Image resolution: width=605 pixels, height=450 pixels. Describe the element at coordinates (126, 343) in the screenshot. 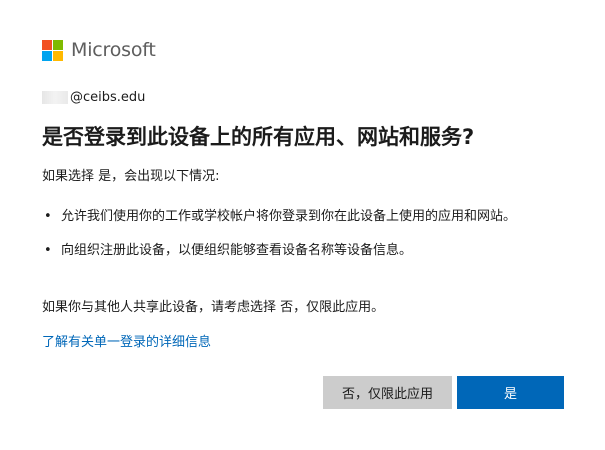

I see `learn-more-sso-link: 了解有关单一登录的详细信息` at that location.